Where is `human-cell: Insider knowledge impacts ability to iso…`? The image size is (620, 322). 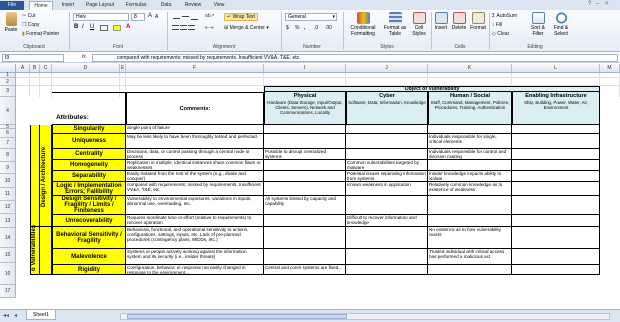 human-cell: Insider knowledge impacts ability to iso… is located at coordinates (470, 176).